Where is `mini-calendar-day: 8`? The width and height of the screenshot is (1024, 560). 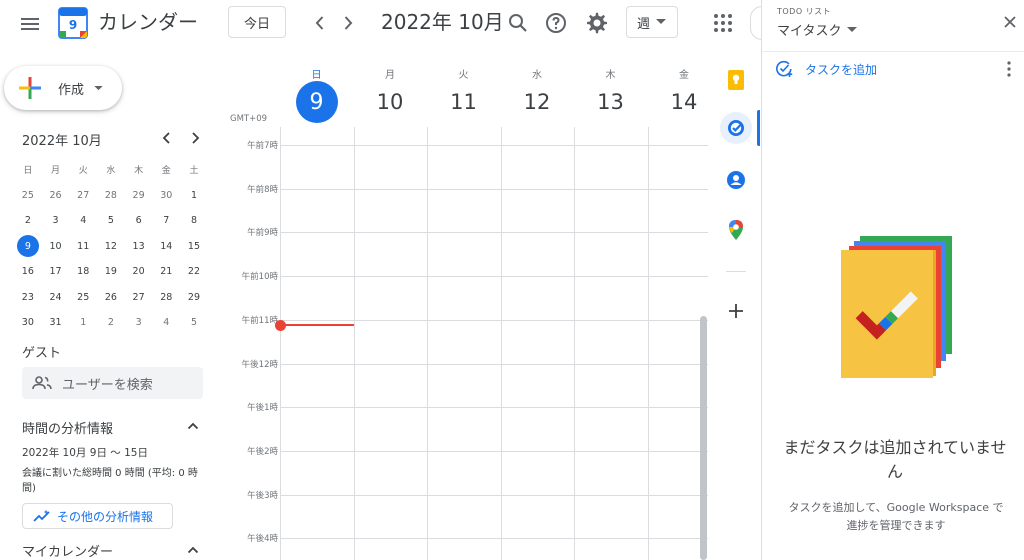
mini-calendar-day: 8 is located at coordinates (194, 220).